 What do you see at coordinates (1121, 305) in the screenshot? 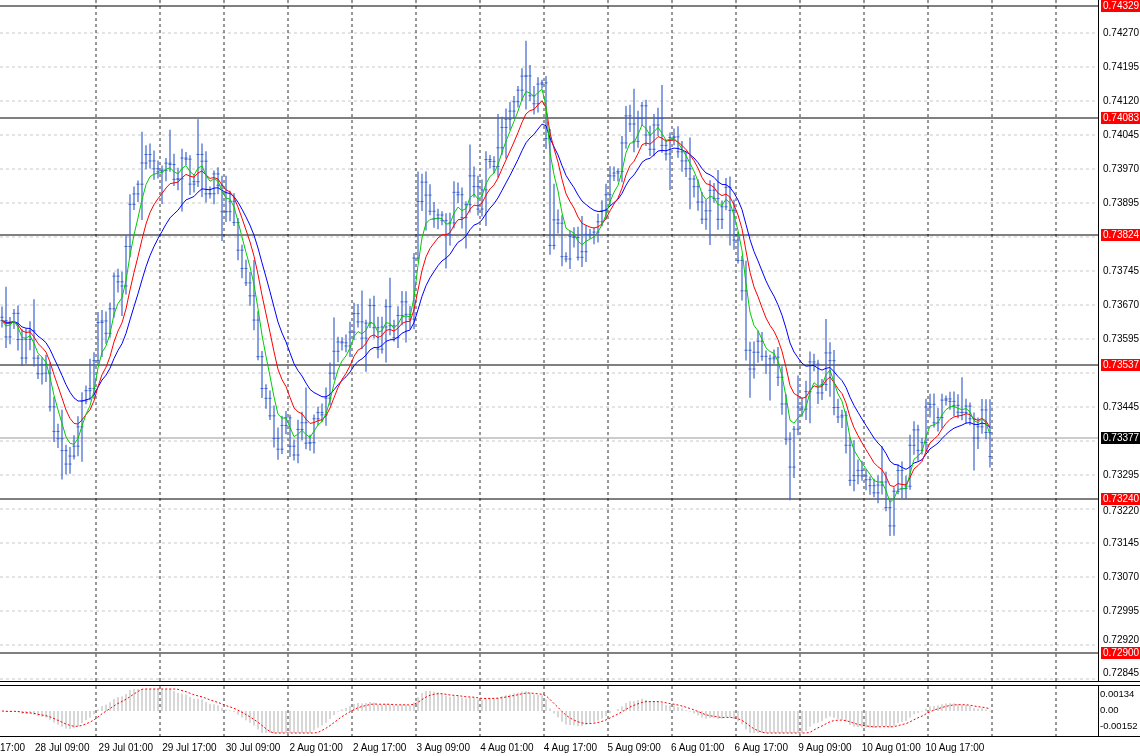
I see `price-tick-label: 0.73670` at bounding box center [1121, 305].